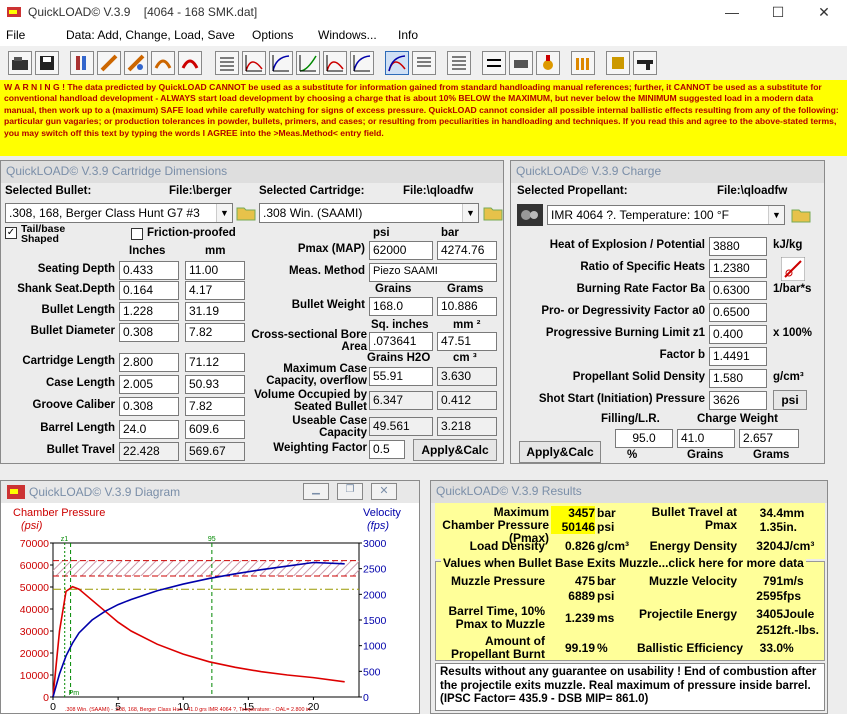  What do you see at coordinates (47, 63) in the screenshot?
I see `save-icon` at bounding box center [47, 63].